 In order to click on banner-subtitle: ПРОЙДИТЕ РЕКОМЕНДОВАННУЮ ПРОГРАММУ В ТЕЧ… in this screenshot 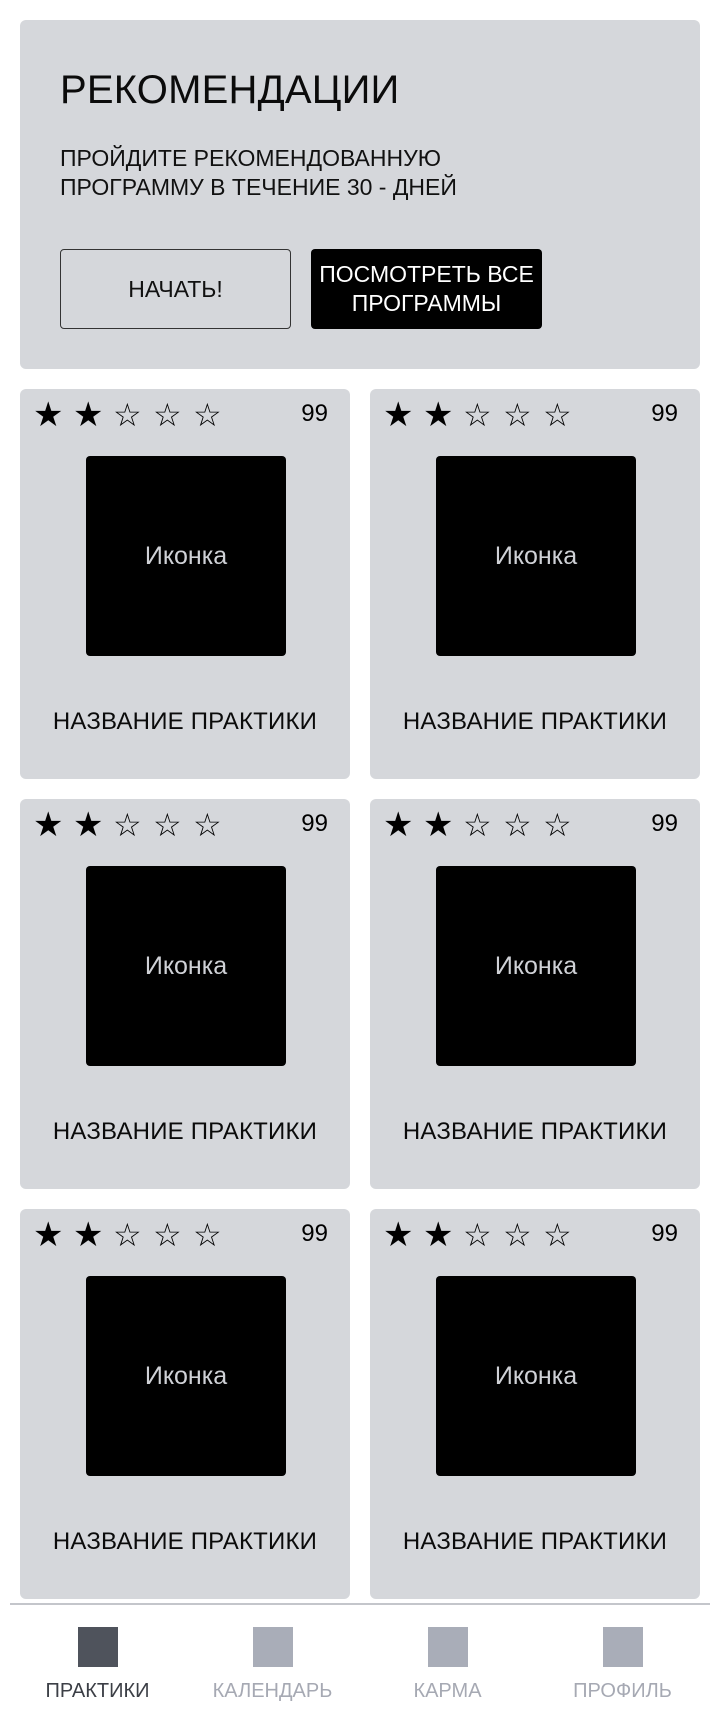, I will do `click(258, 172)`.